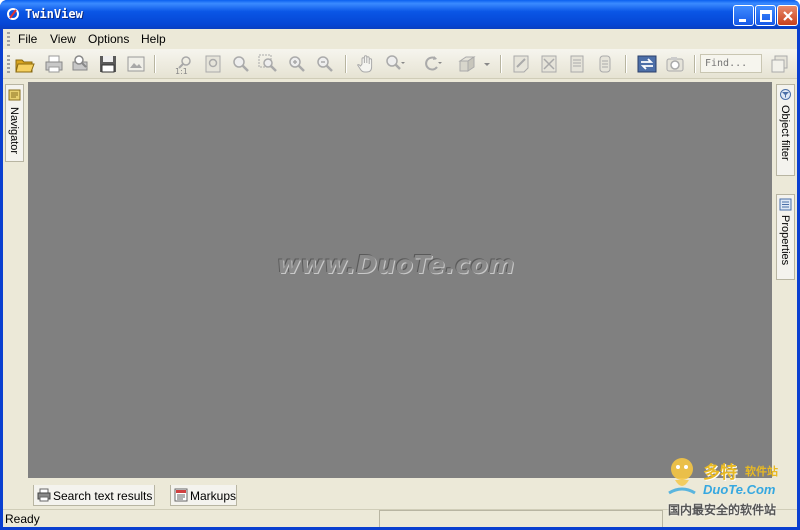  I want to click on navigator-icon, so click(14, 95).